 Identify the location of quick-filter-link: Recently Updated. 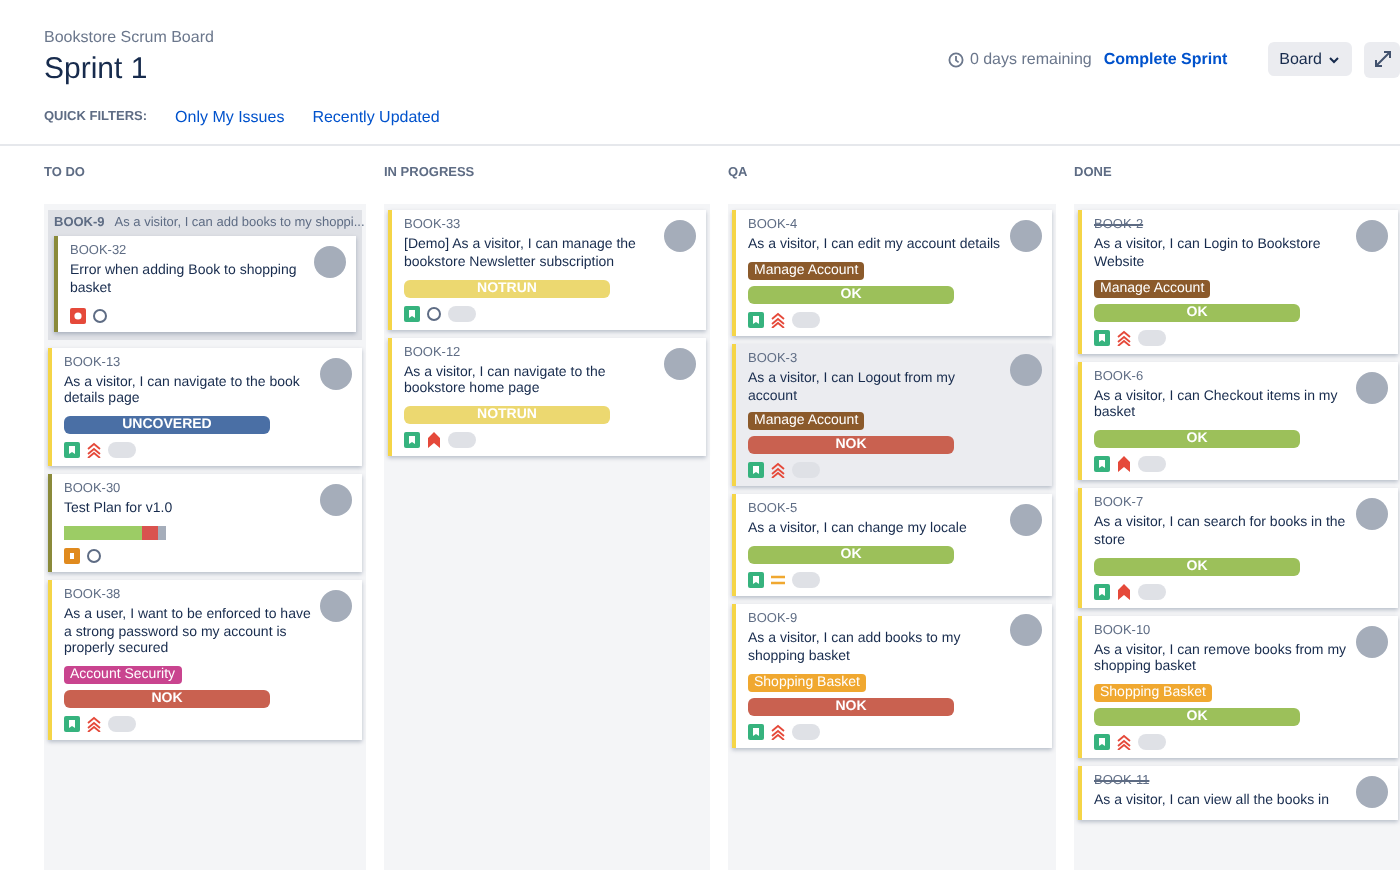
(376, 117).